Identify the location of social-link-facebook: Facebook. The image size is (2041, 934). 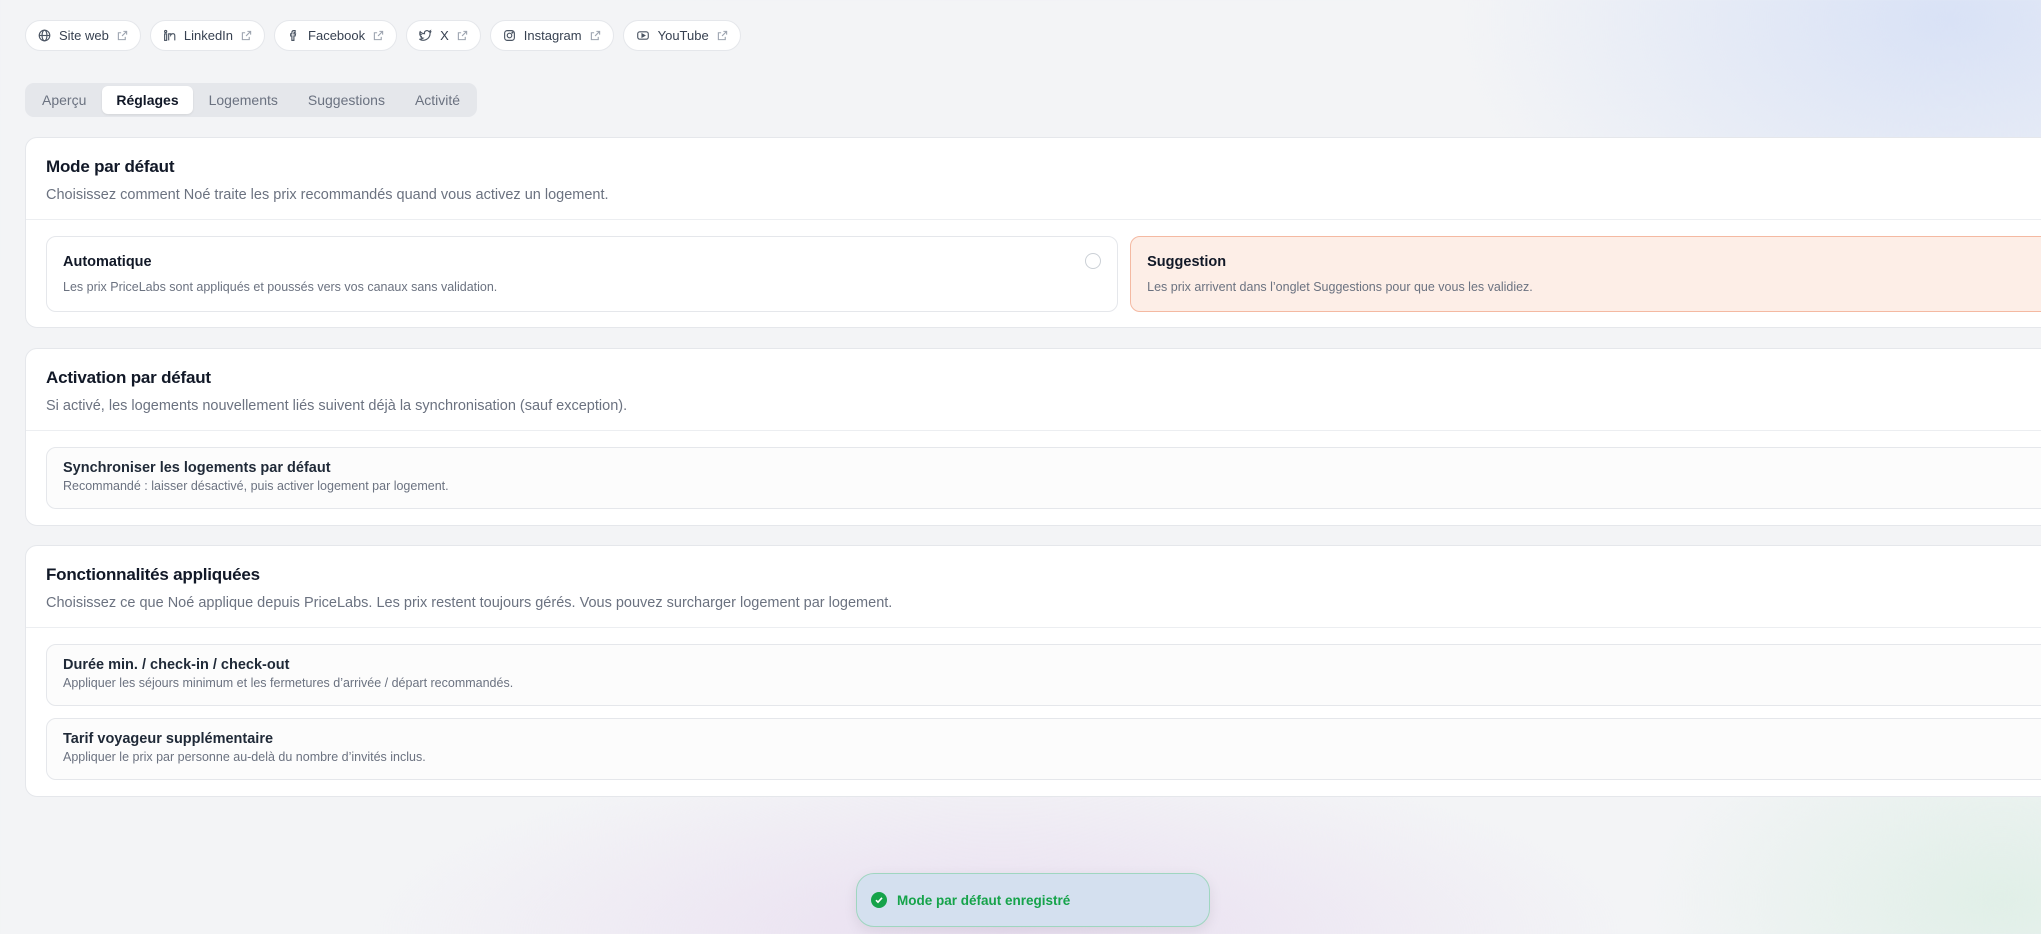
(336, 35).